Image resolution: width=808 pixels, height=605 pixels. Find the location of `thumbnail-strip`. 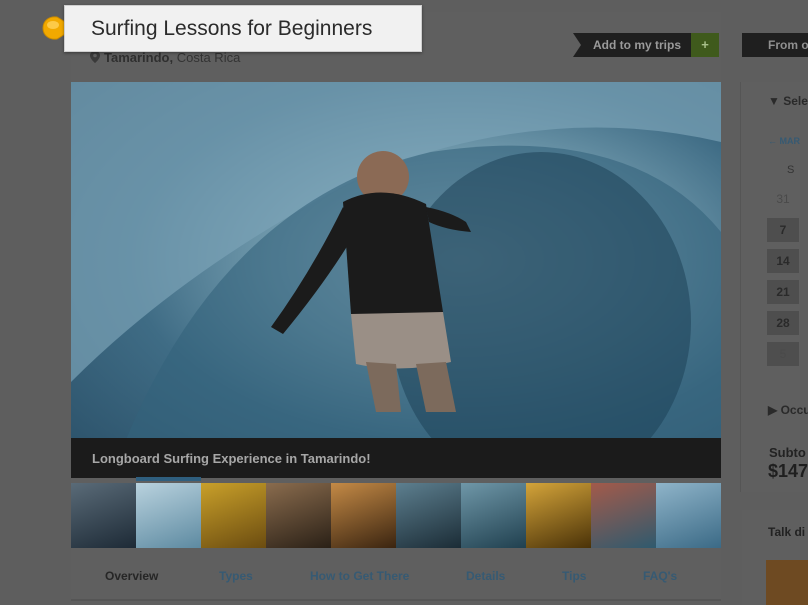

thumbnail-strip is located at coordinates (396, 512).